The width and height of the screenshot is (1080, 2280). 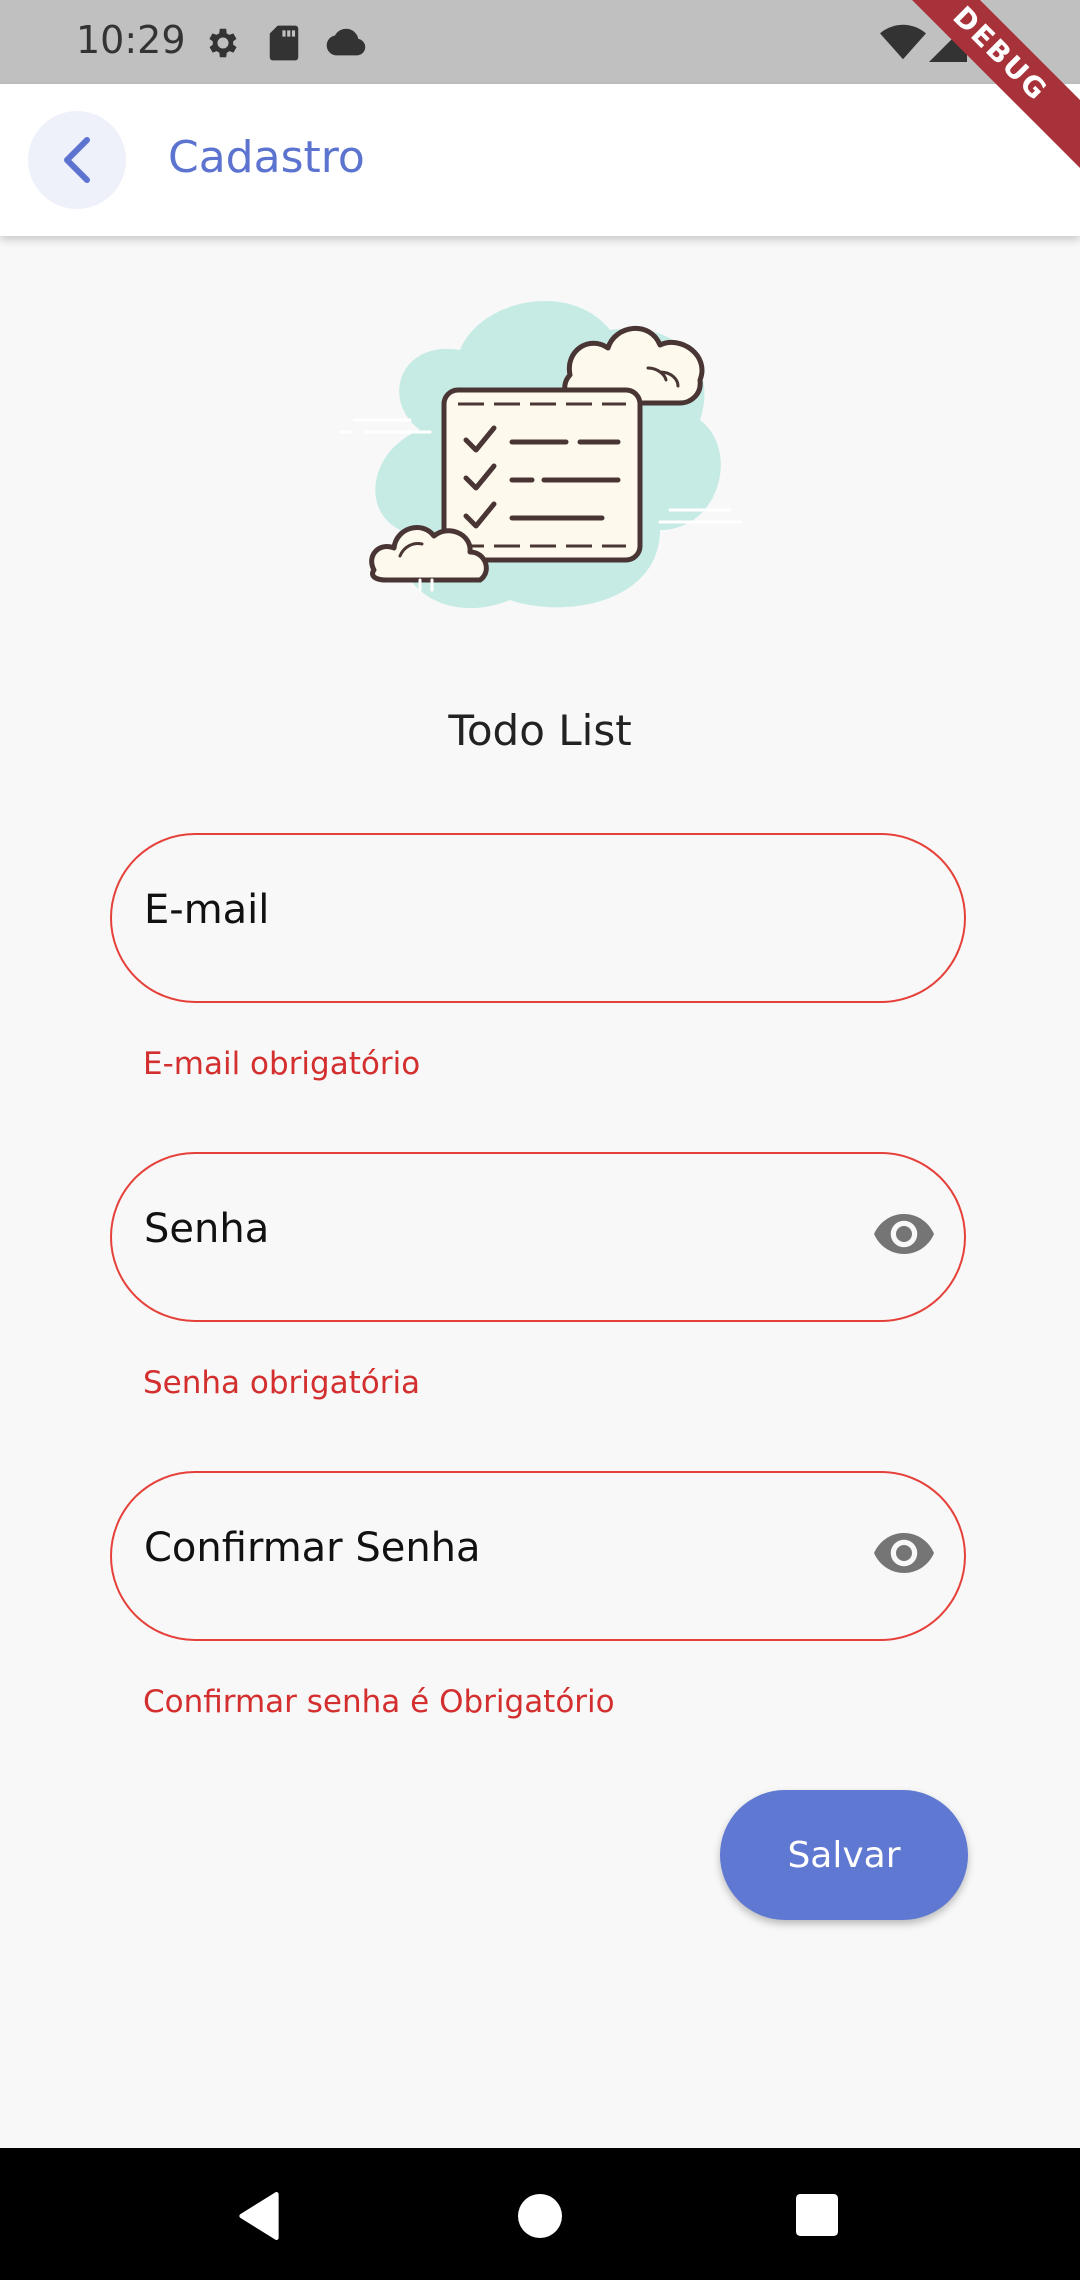 What do you see at coordinates (538, 918) in the screenshot?
I see `email-field: E-mail` at bounding box center [538, 918].